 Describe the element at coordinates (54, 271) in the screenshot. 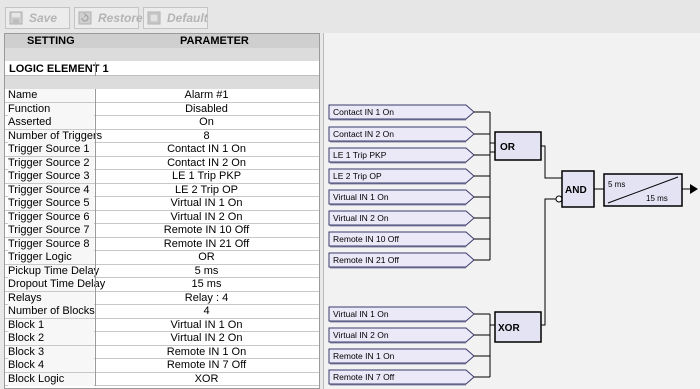

I see `setting-name: Pickup Time Delay` at that location.